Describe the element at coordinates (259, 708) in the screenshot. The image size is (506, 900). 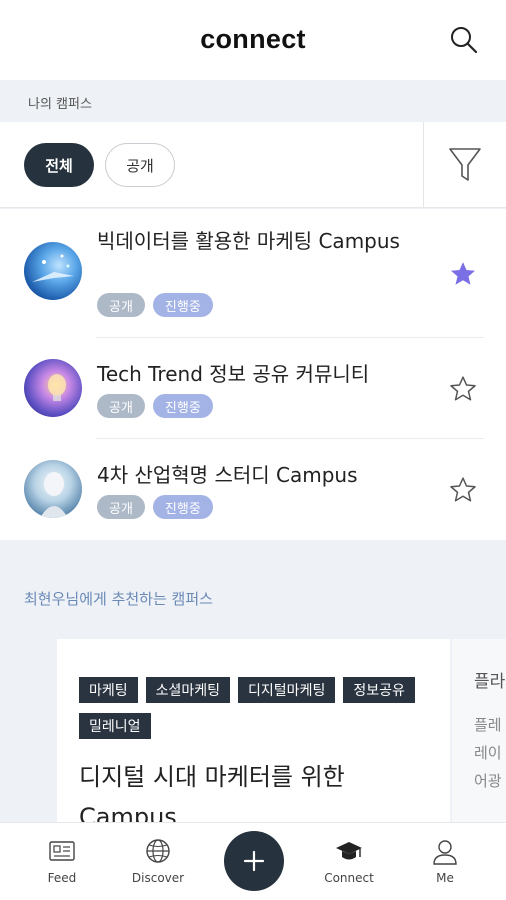
I see `tag-list: 마케팅 소셜마케팅 디지털마케팅 정보공유 밀레니얼` at that location.